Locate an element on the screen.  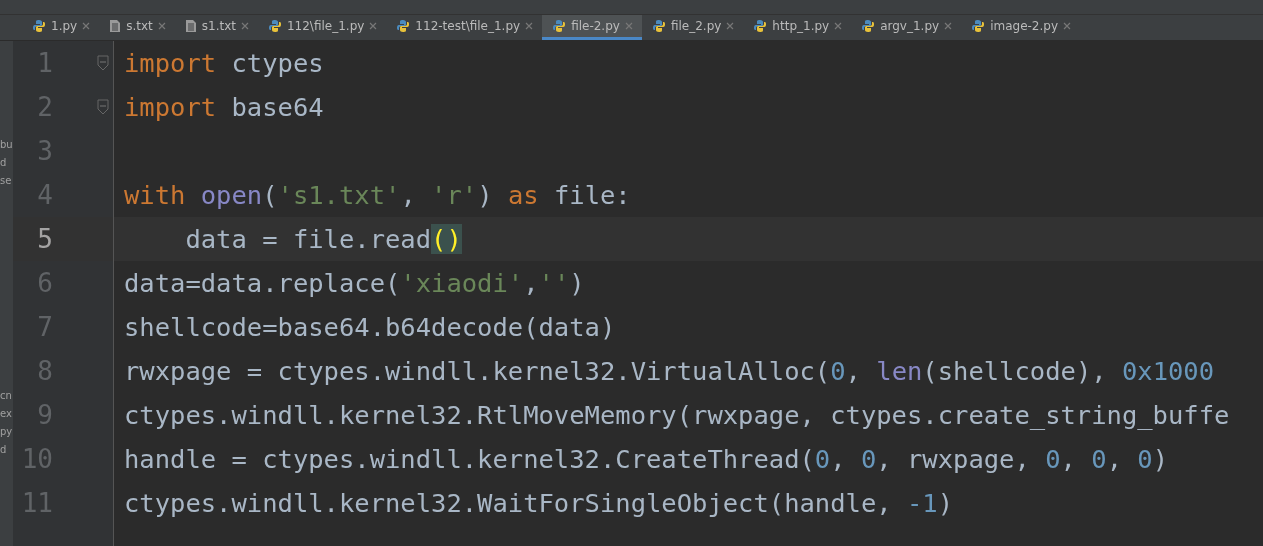
editor-tab: s.txt is located at coordinates (137, 27).